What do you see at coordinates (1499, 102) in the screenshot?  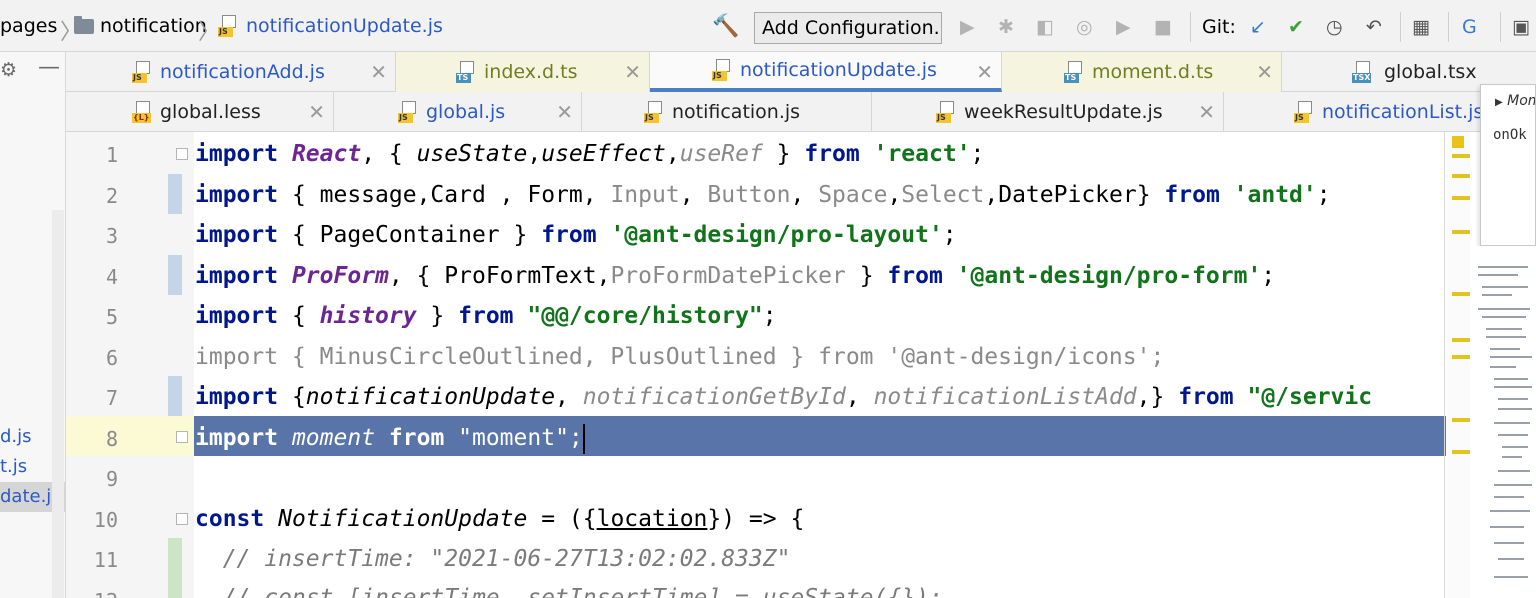 I see `expand-arrow-icon: ▶` at bounding box center [1499, 102].